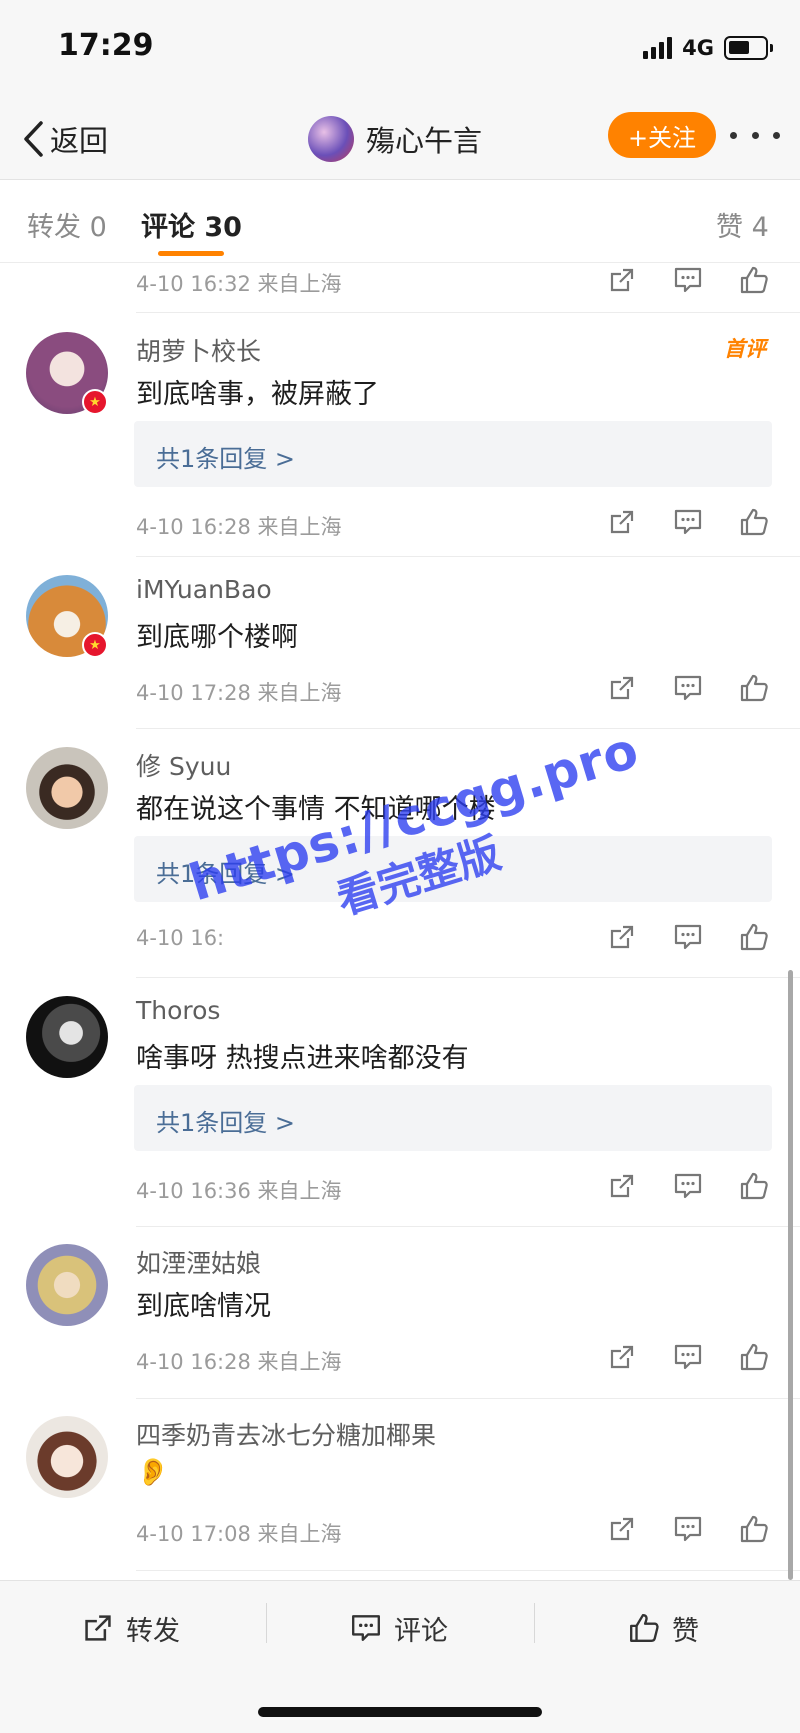 This screenshot has width=800, height=1733. I want to click on repost-label: 转发, so click(153, 1631).